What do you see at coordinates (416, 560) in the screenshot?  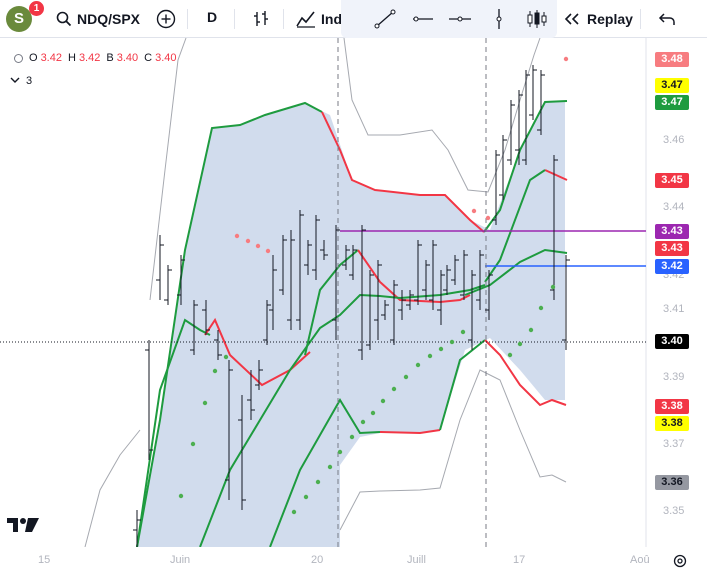 I see `time-label: Juill` at bounding box center [416, 560].